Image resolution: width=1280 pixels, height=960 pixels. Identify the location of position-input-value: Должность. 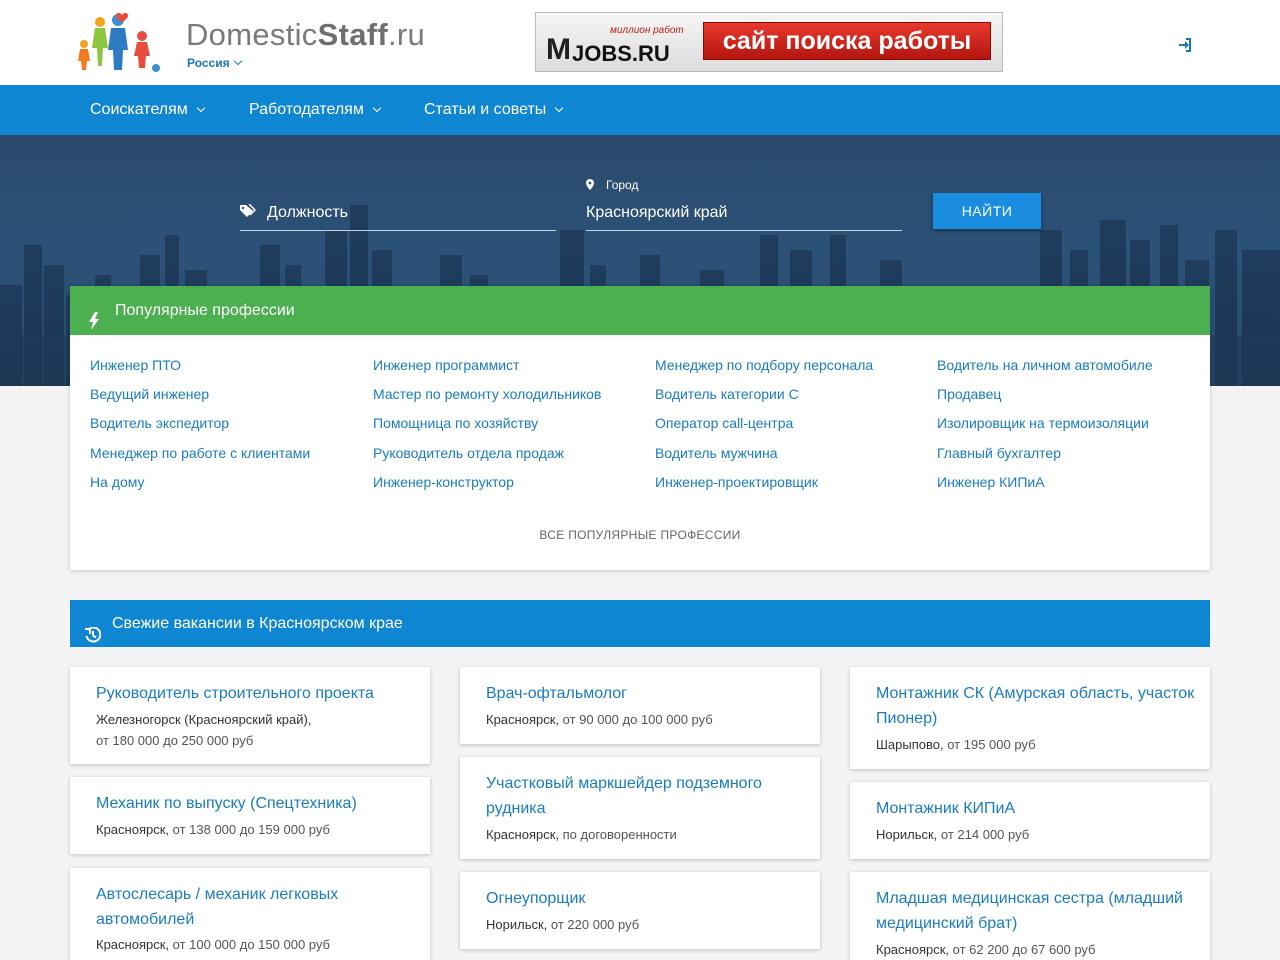
(307, 212).